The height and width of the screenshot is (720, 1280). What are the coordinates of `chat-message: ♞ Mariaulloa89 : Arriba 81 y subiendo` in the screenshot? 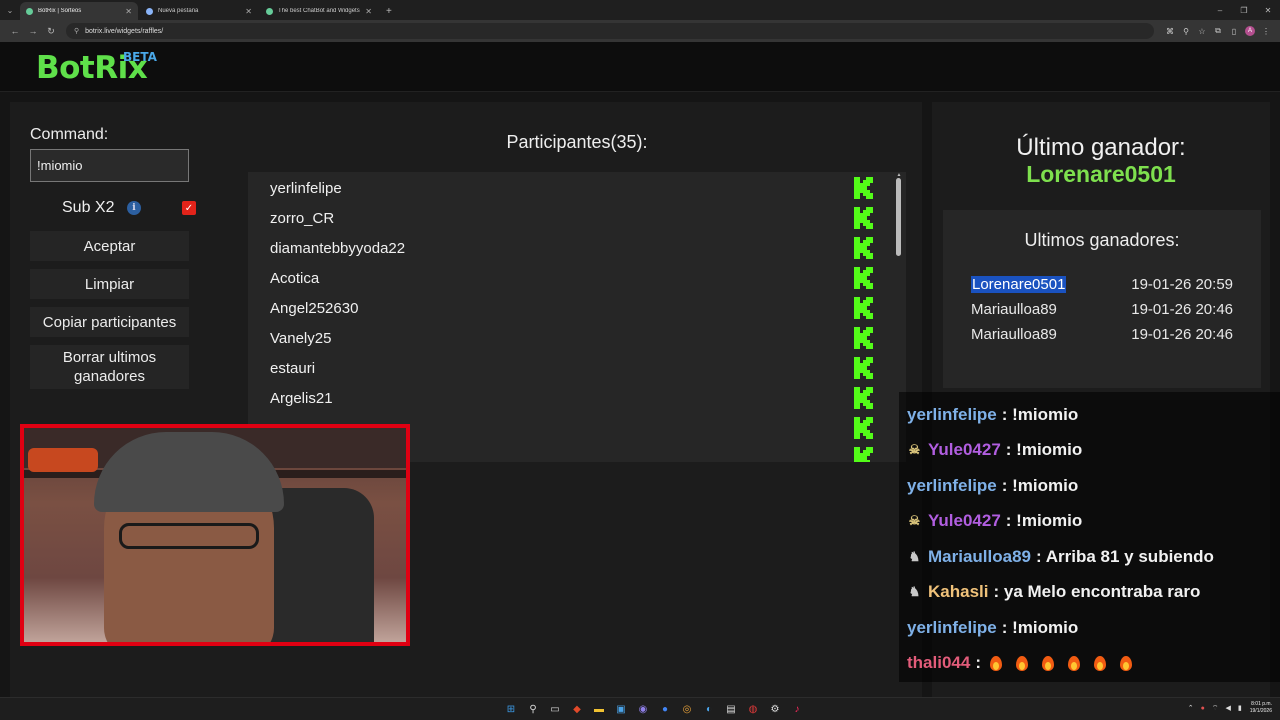 It's located at (1060, 557).